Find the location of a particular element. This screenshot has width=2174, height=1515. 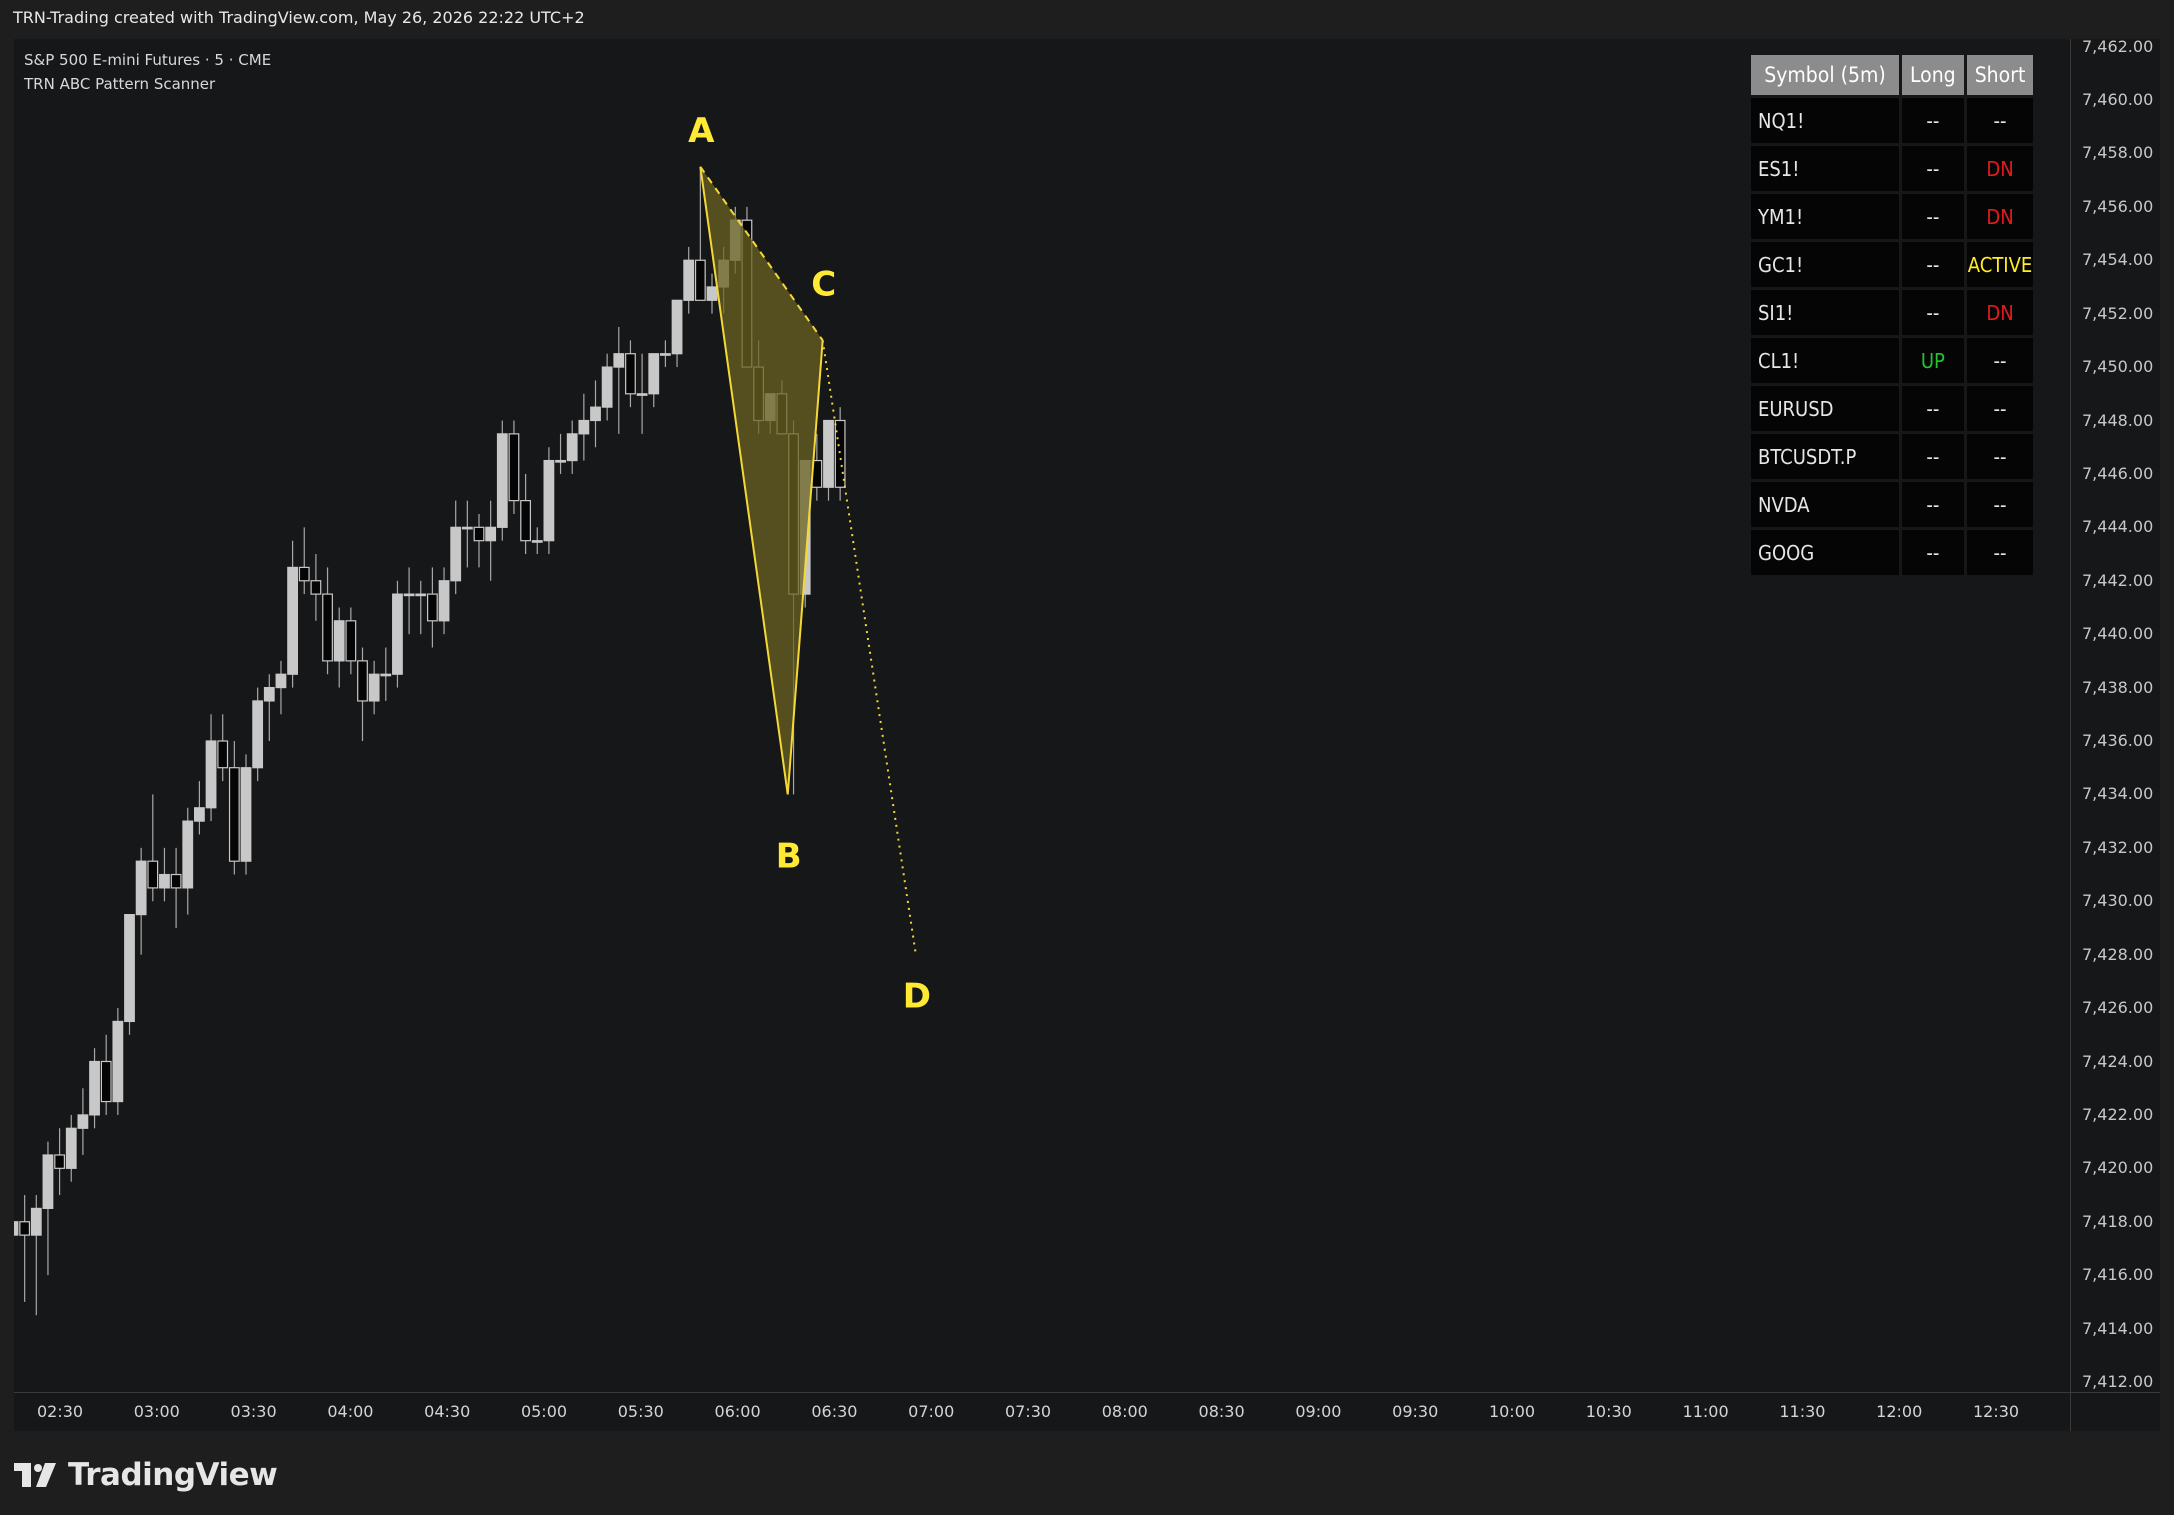

pattern-label-a: A is located at coordinates (701, 131).